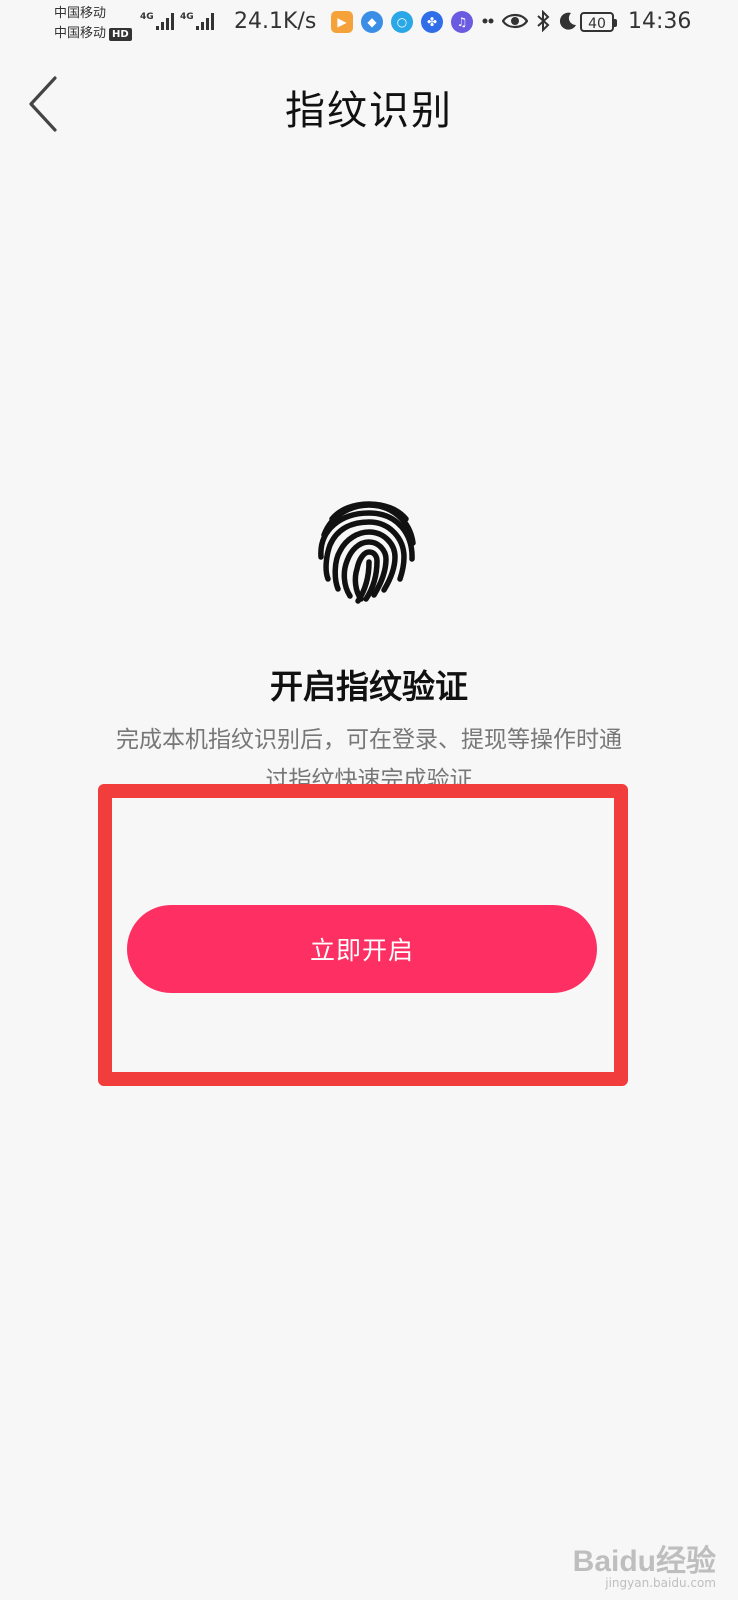 This screenshot has width=738, height=1600. I want to click on headline: 开启指纹验证, so click(369, 686).